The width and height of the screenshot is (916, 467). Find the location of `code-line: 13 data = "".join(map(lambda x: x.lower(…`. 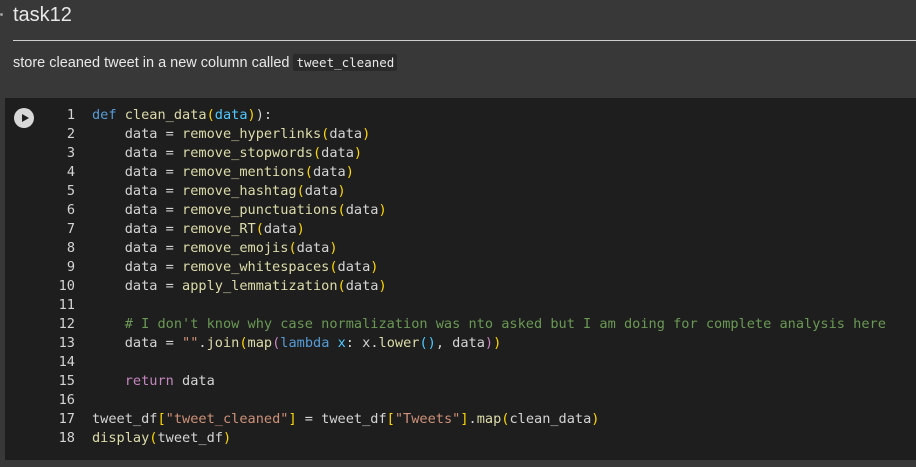

code-line: 13 data = "".join(map(lambda x: x.lower(… is located at coordinates (460, 343).